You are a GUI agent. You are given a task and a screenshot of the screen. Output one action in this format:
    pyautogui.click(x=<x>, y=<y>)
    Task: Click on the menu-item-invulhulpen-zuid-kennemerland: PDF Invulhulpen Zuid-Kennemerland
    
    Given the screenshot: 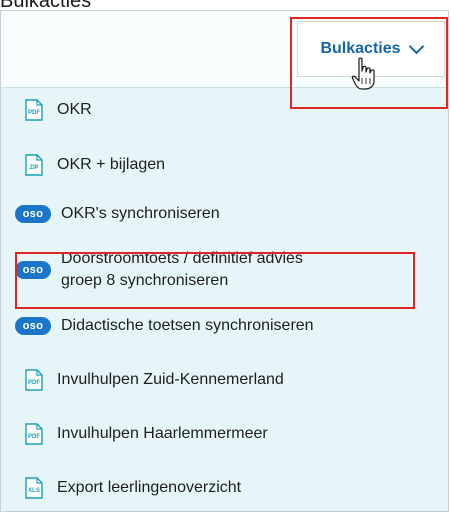 What is the action you would take?
    pyautogui.click(x=229, y=380)
    